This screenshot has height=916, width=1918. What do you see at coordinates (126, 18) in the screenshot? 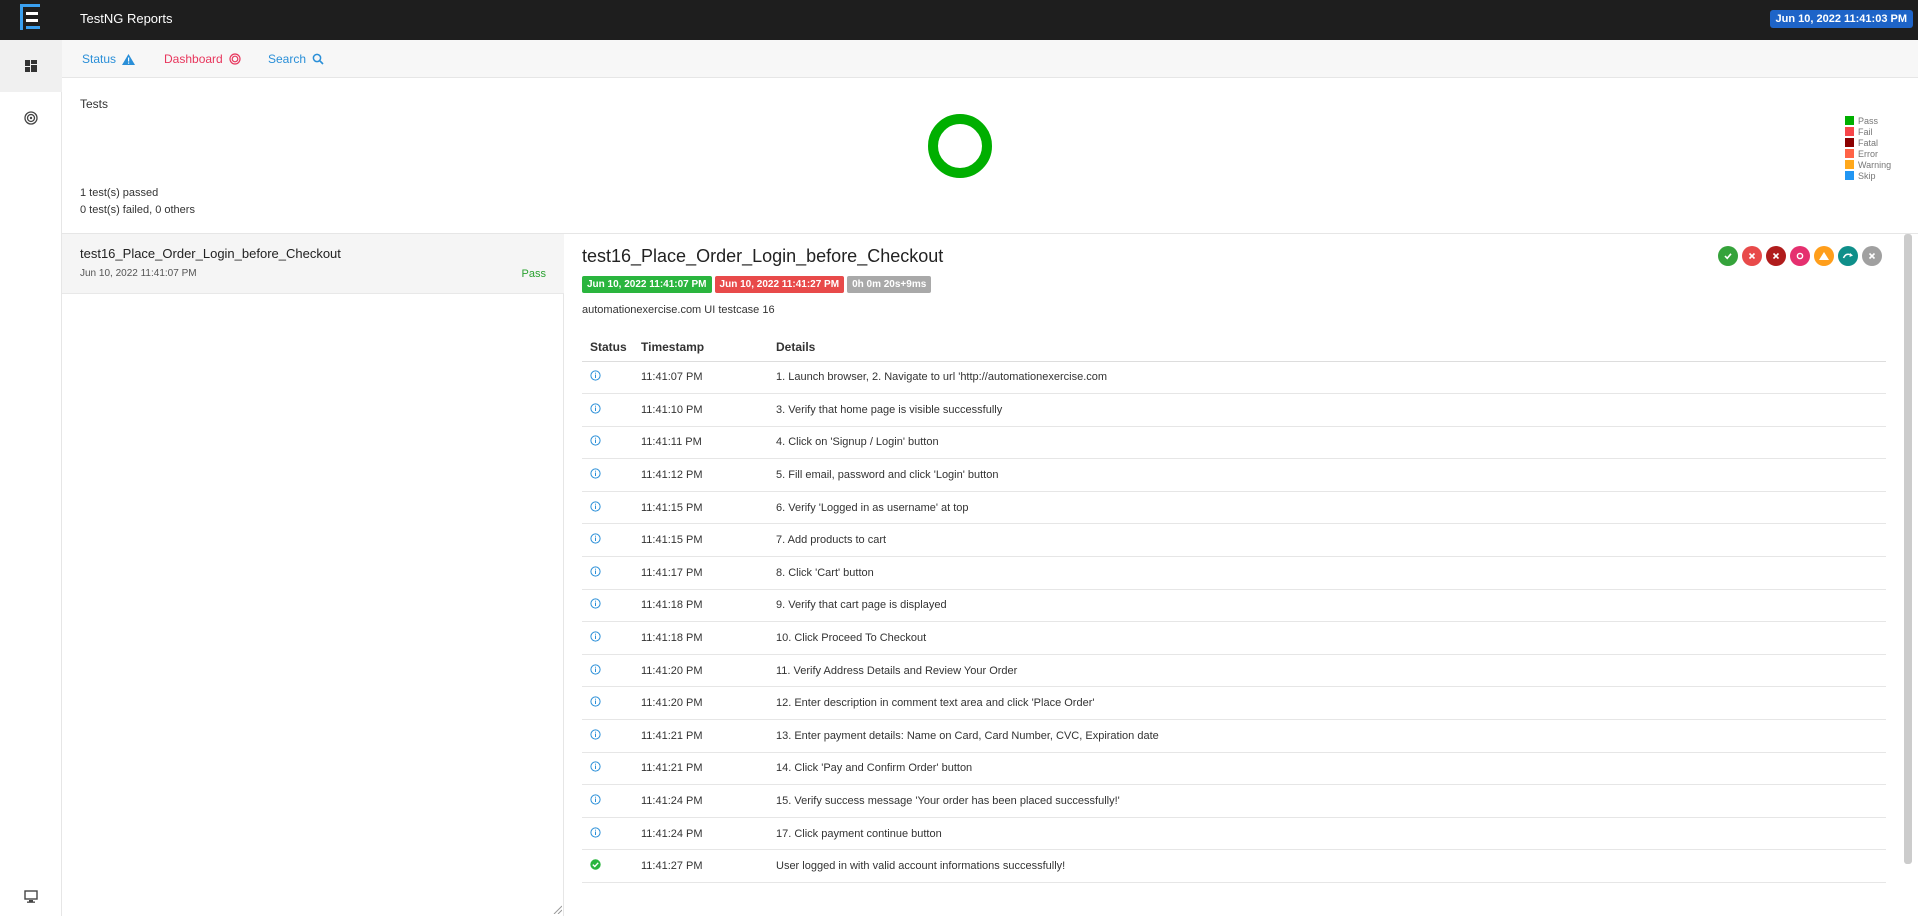
I see `app-title: TestNG Reports` at bounding box center [126, 18].